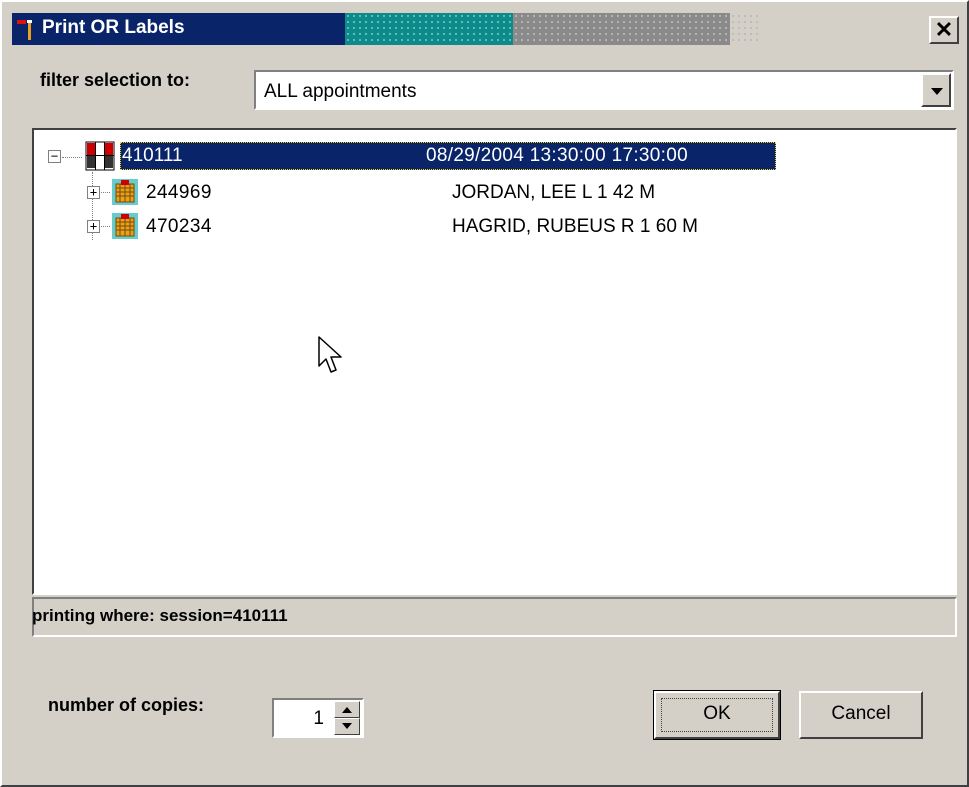 Image resolution: width=969 pixels, height=787 pixels. What do you see at coordinates (604, 90) in the screenshot?
I see `filter-select: ALL appointments` at bounding box center [604, 90].